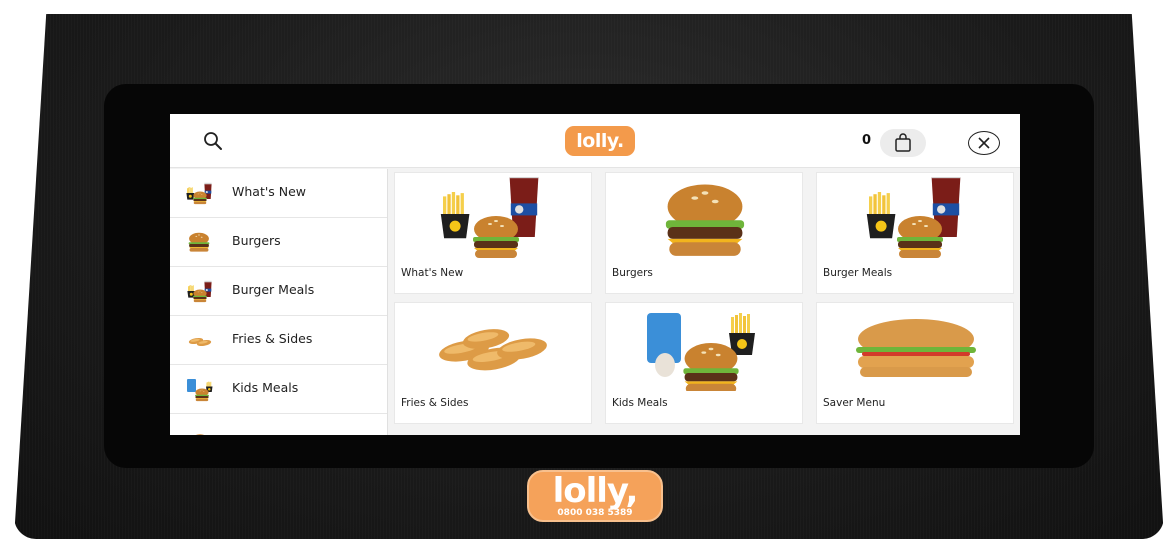 This screenshot has height=547, width=1175. I want to click on menu-tile-whats-new: What's New, so click(493, 233).